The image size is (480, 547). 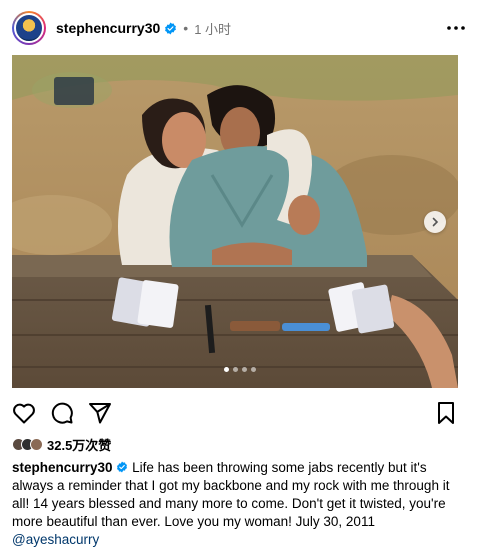 What do you see at coordinates (55, 539) in the screenshot?
I see `mention-link: @ayeshacurry` at bounding box center [55, 539].